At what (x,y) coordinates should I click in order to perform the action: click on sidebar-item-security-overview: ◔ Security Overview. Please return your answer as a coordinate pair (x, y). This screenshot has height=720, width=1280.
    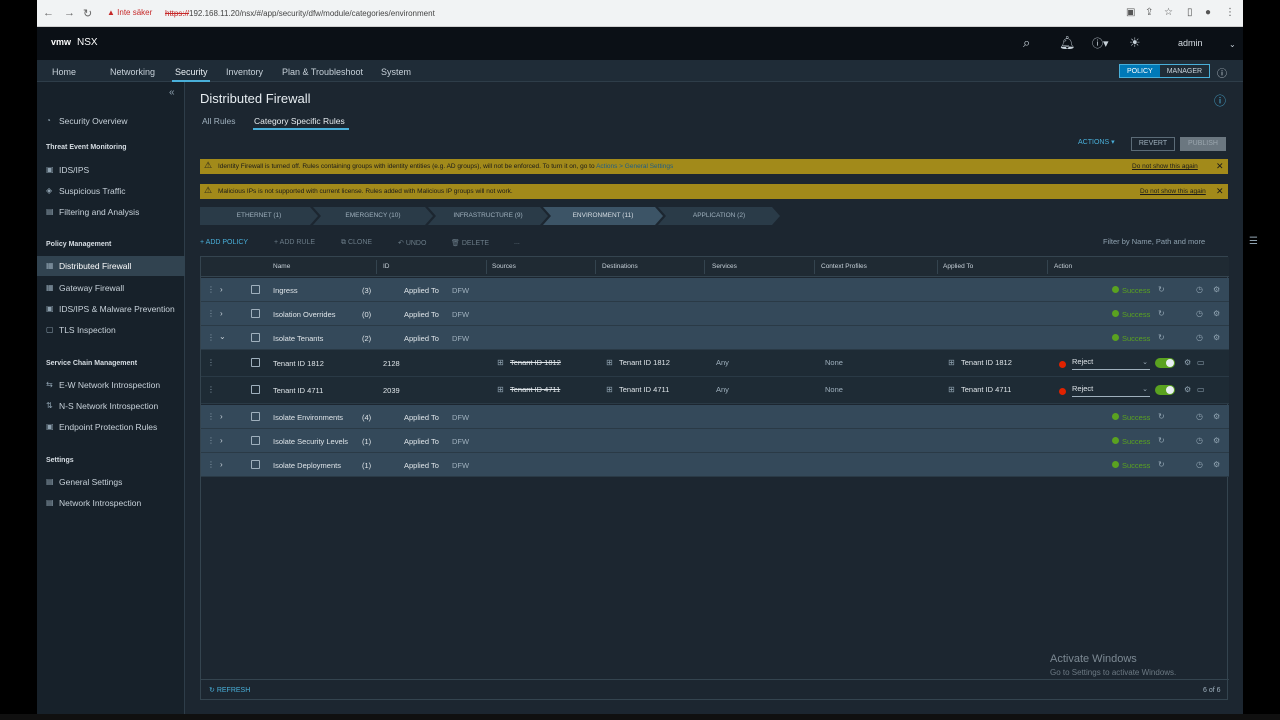
    Looking at the image, I should click on (111, 121).